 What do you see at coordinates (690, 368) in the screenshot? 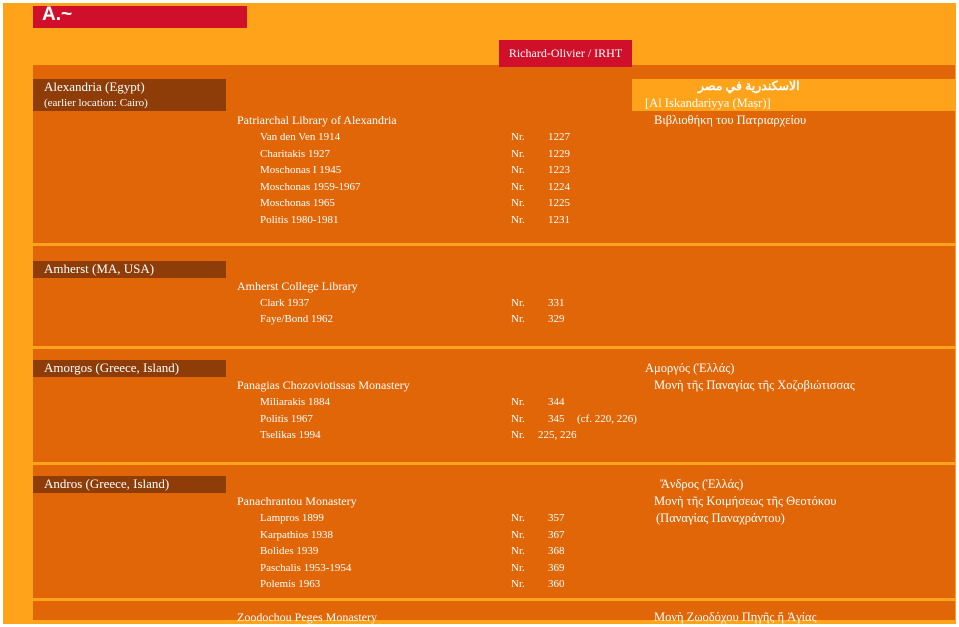
I see `native-location-name: Αμοργός (Ἑλλάς)` at bounding box center [690, 368].